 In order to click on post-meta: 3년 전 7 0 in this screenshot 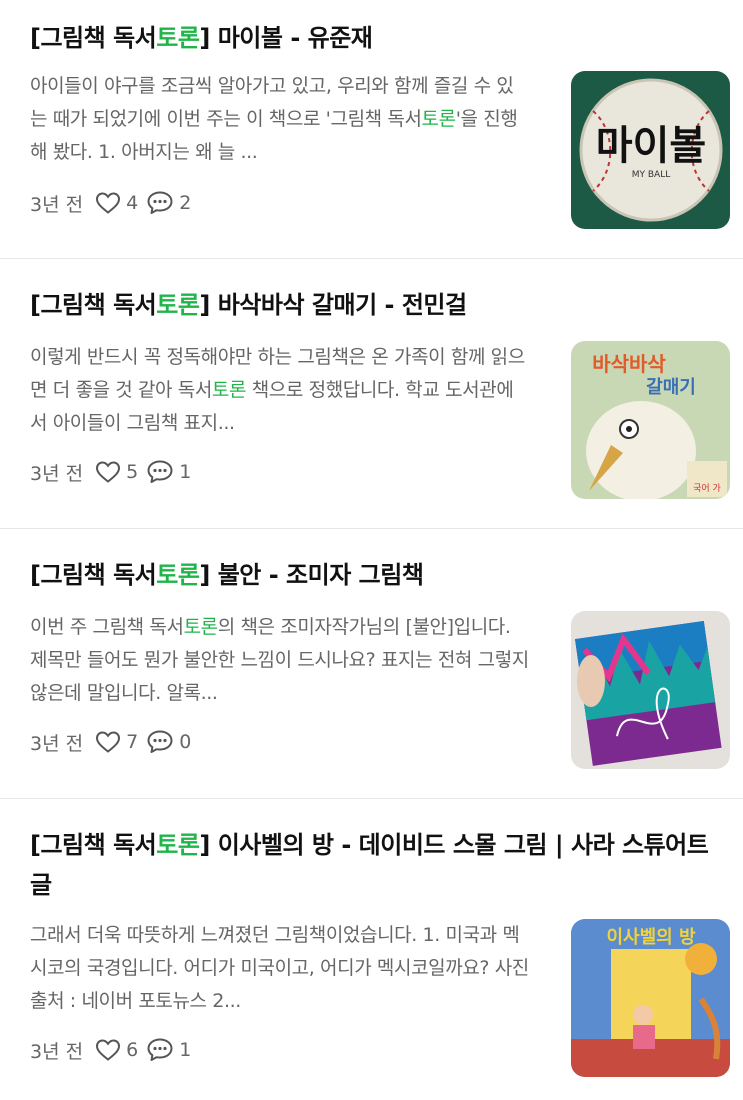, I will do `click(114, 742)`.